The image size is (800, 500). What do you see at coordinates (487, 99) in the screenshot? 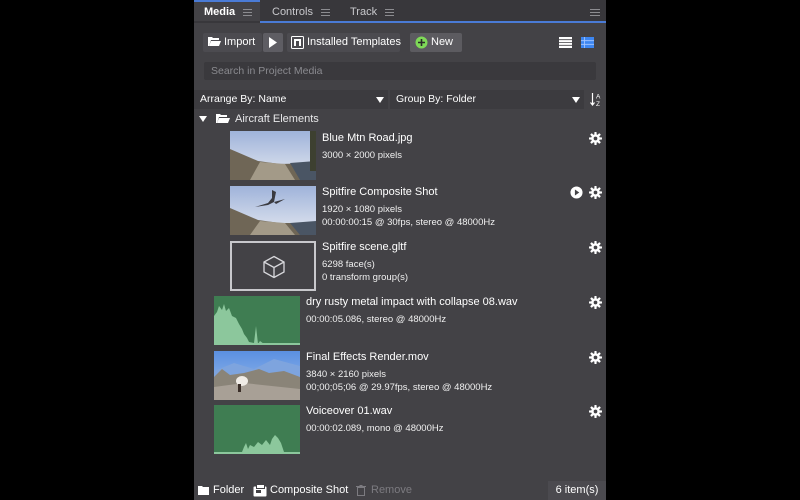
I see `group-by-dropdown: Group By: Folder` at bounding box center [487, 99].